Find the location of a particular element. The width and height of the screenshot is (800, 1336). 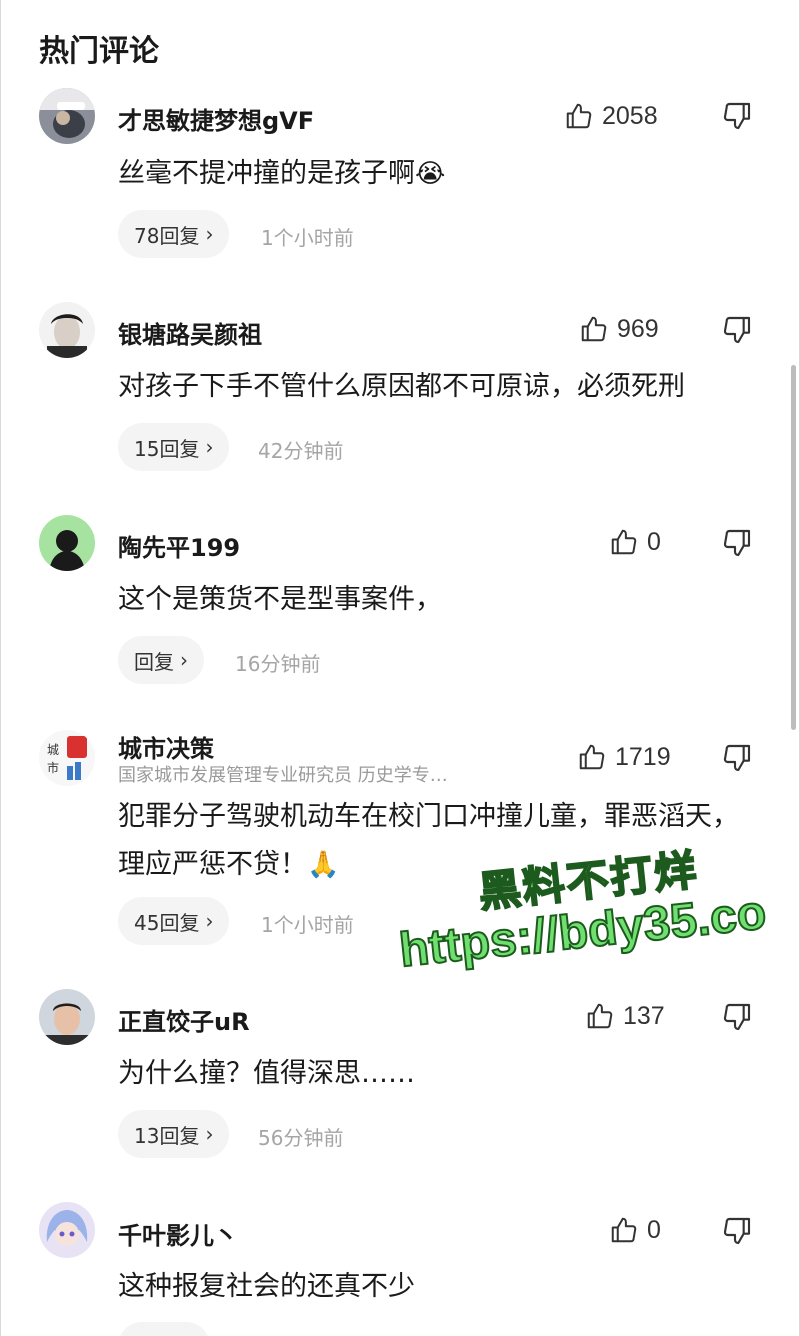

like-count: 1719 is located at coordinates (643, 756).